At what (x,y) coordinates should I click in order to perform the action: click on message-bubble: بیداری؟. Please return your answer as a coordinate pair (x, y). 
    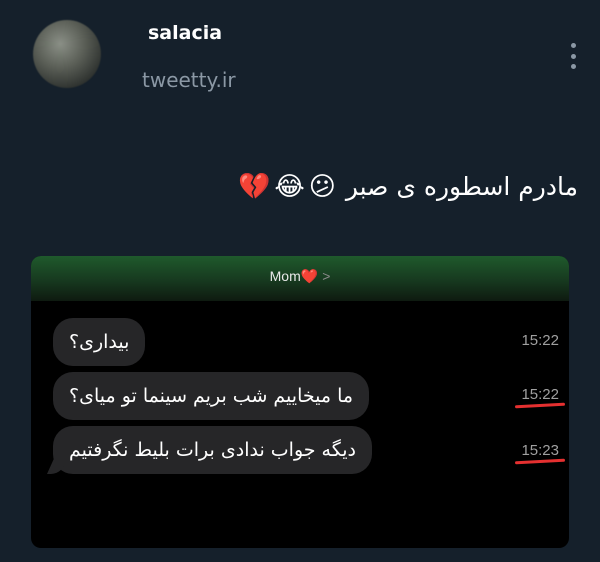
    Looking at the image, I should click on (99, 342).